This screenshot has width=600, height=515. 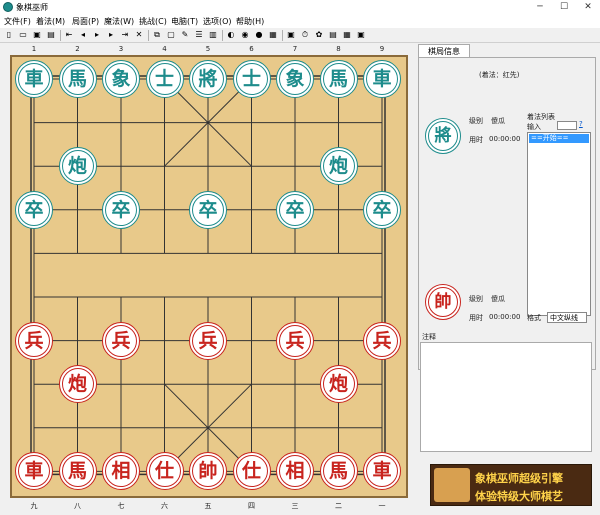 I want to click on chart-icon: ▤, so click(x=333, y=35).